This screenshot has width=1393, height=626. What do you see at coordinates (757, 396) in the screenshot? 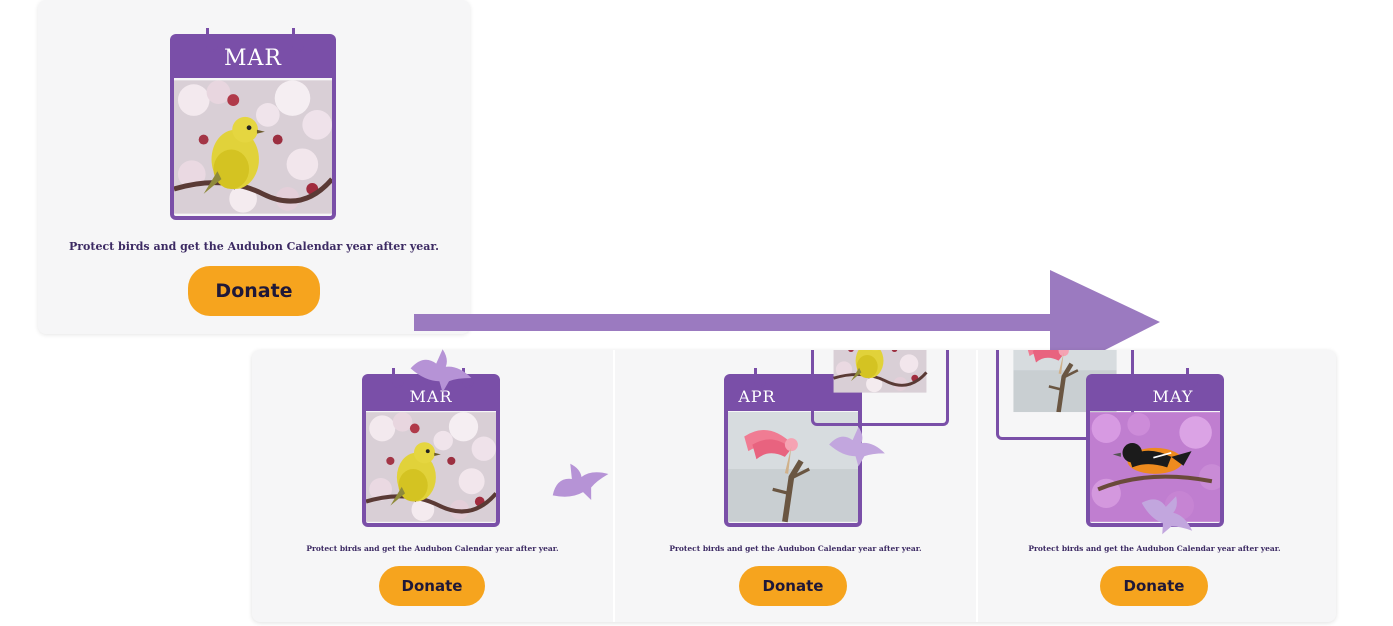
I see `calendar-month-label: APR` at bounding box center [757, 396].